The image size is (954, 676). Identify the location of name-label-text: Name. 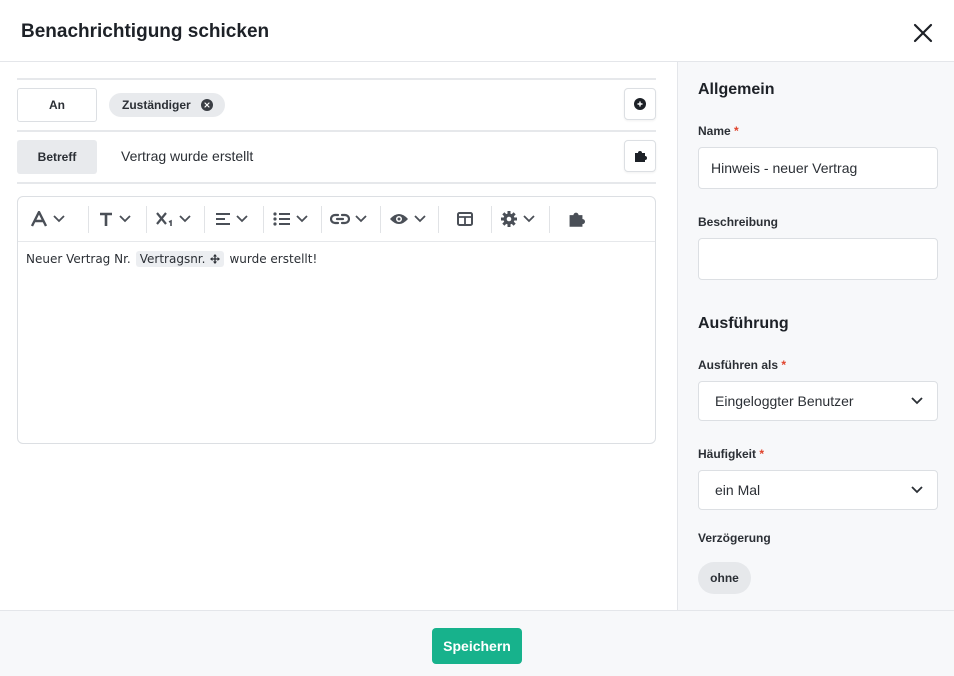
(714, 131).